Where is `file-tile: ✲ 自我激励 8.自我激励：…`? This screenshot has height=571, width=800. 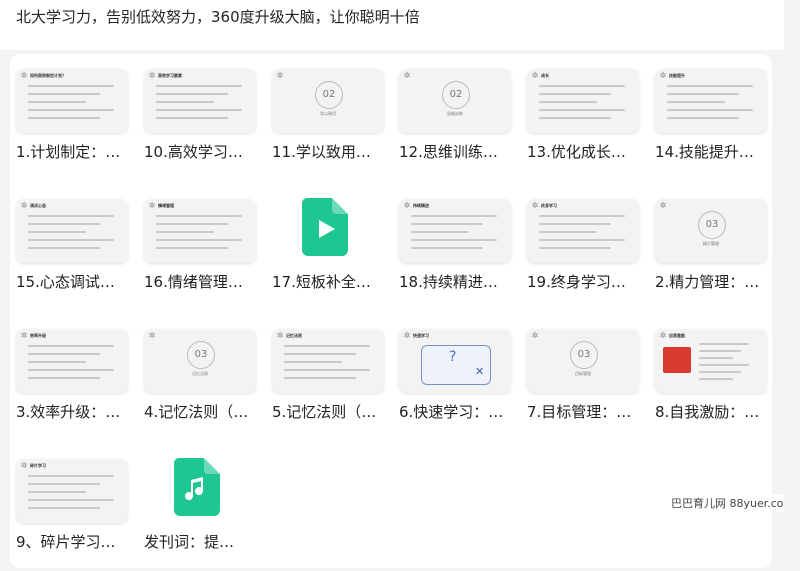
file-tile: ✲ 自我激励 8.自我激励：… is located at coordinates (708, 367).